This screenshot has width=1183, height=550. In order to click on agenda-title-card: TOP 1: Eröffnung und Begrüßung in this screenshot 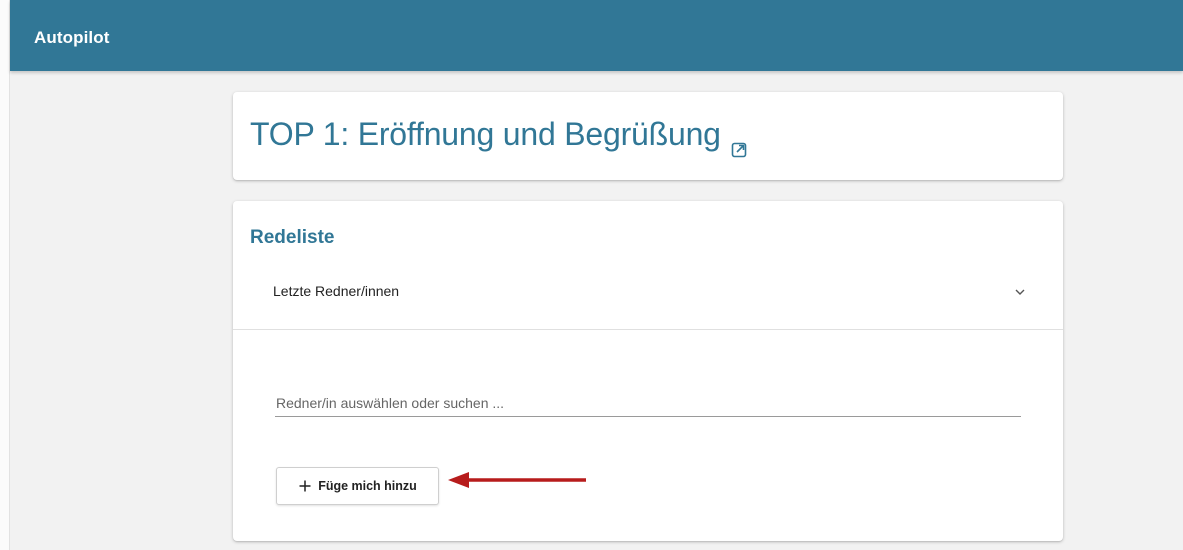, I will do `click(648, 136)`.